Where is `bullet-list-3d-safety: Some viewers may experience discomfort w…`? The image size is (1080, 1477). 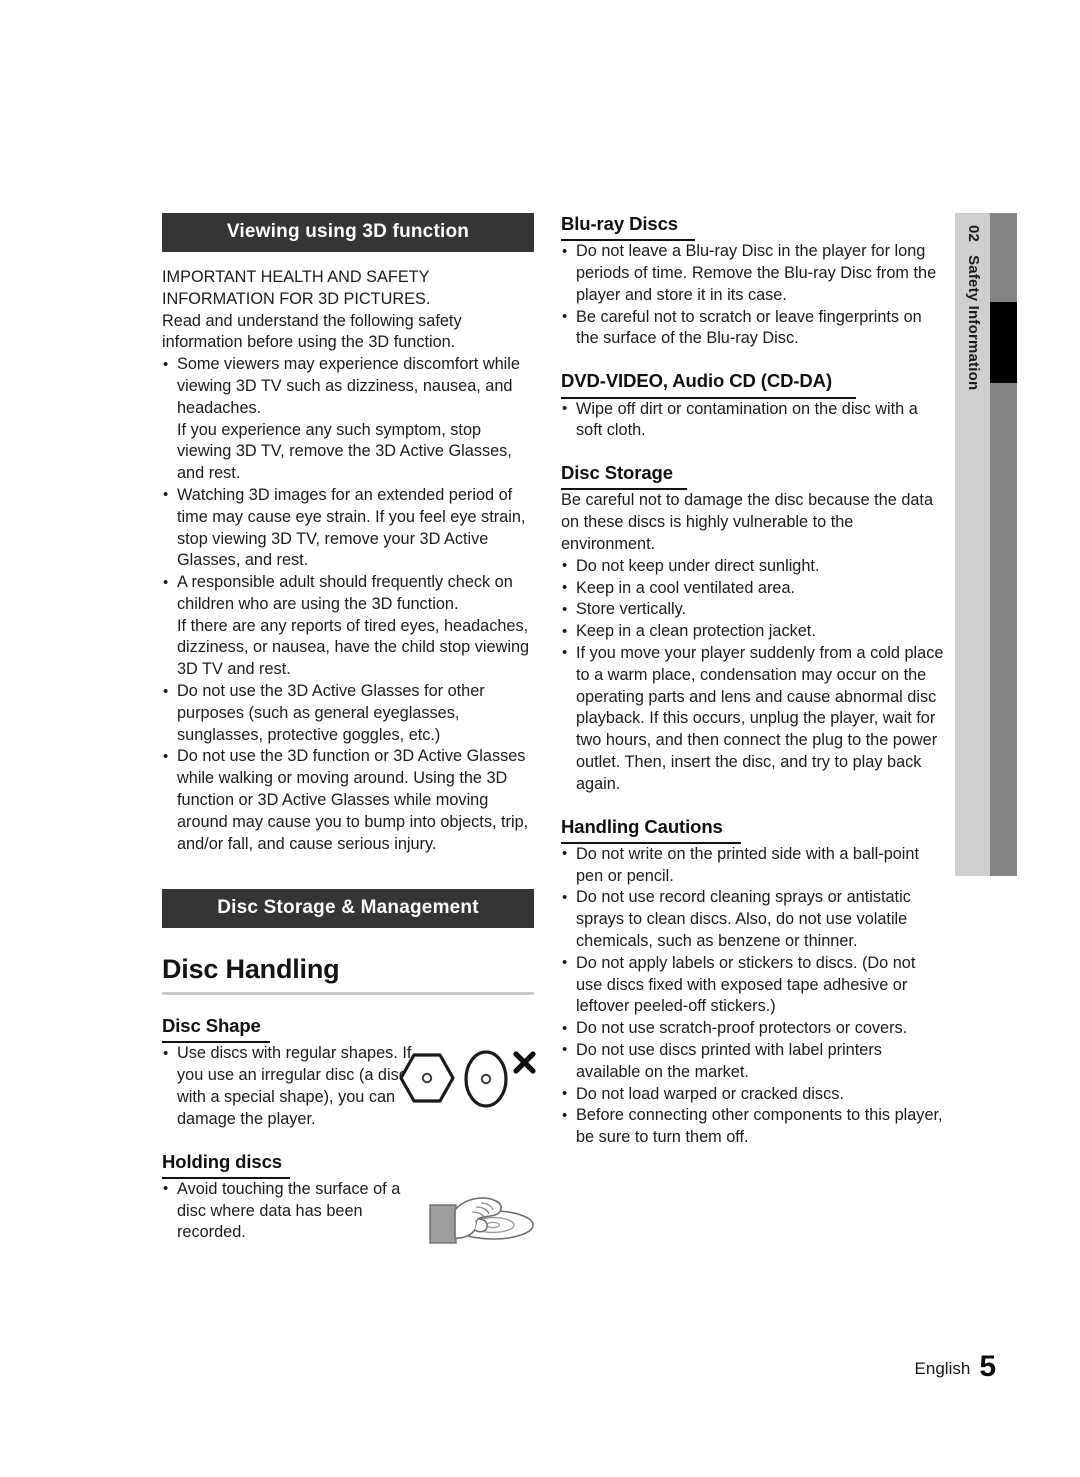 bullet-list-3d-safety: Some viewers may experience discomfort w… is located at coordinates (348, 604).